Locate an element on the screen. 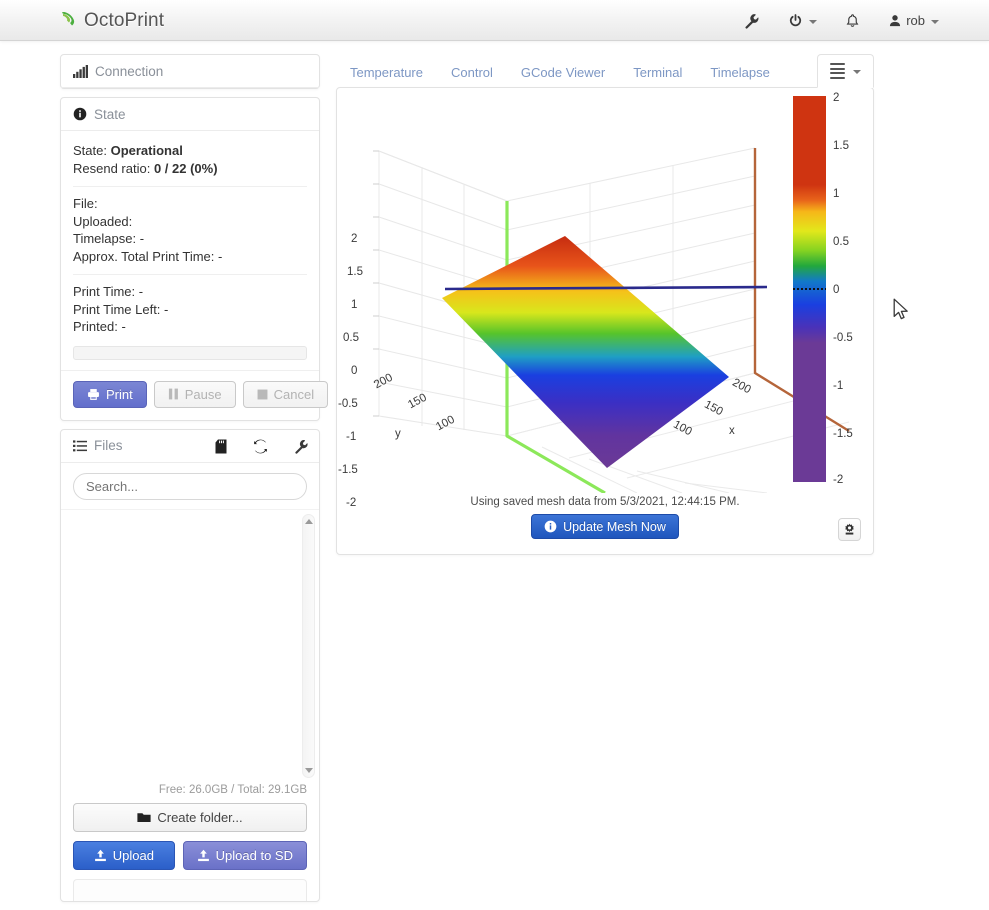 The width and height of the screenshot is (989, 910). colorbar-tick-label: -1.5 is located at coordinates (843, 434).